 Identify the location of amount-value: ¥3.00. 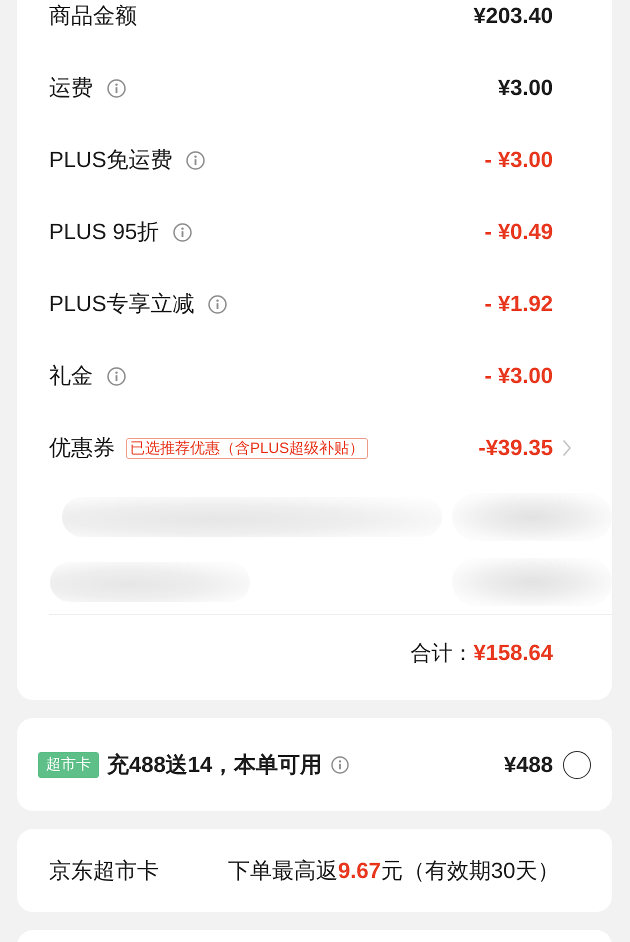
(525, 88).